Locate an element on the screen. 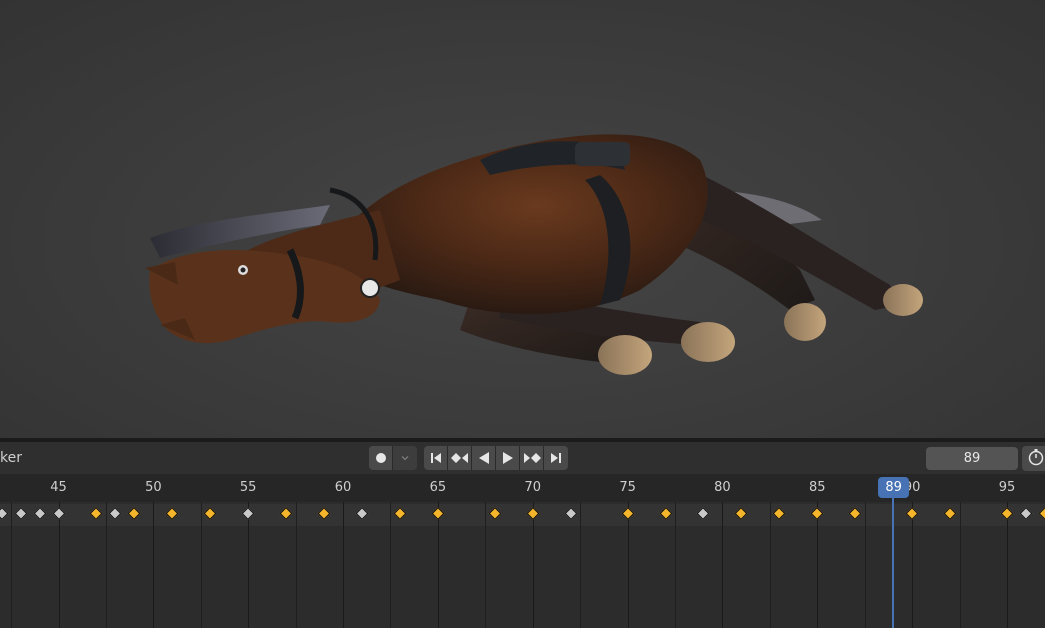 This screenshot has height=628, width=1045. next-keyframe-icon is located at coordinates (532, 458).